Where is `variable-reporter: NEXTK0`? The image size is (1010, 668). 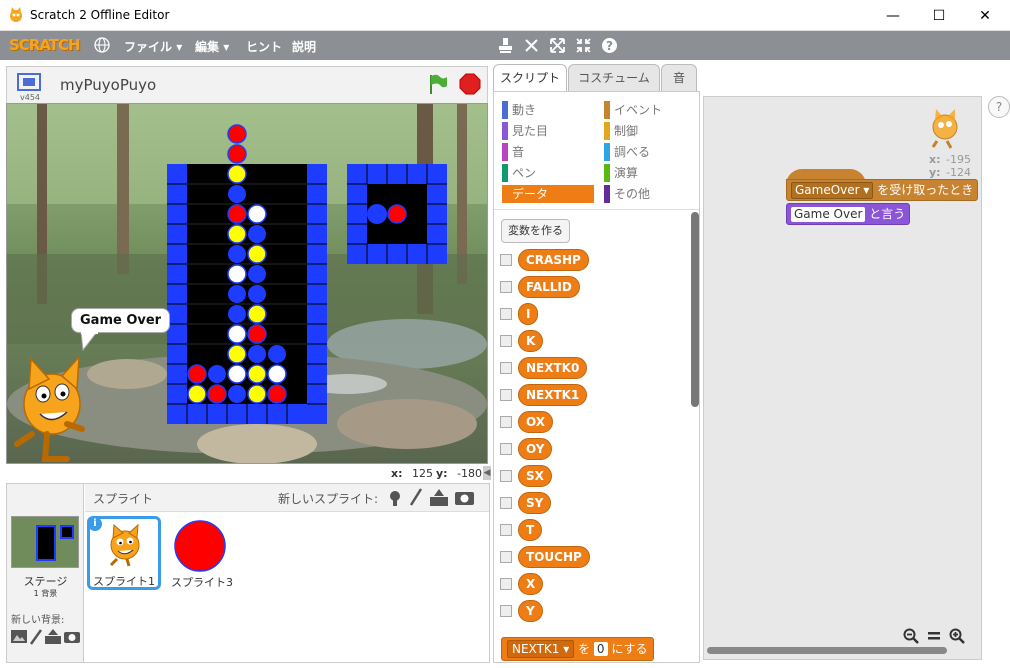
variable-reporter: NEXTK0 is located at coordinates (553, 368).